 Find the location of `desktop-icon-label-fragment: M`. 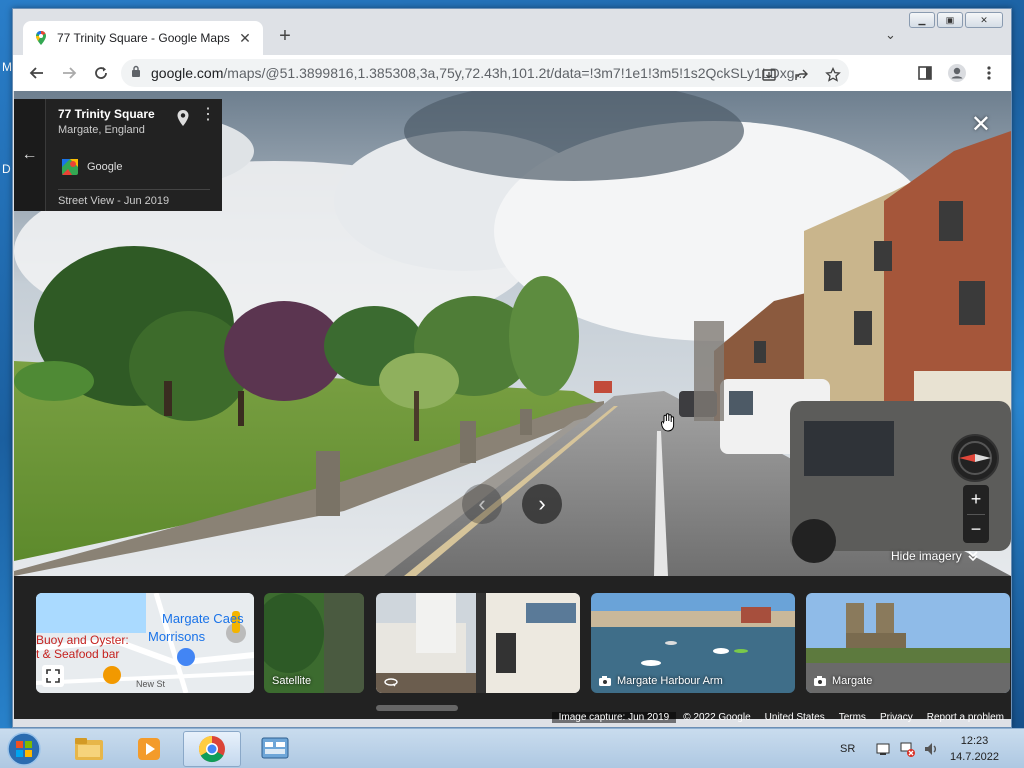

desktop-icon-label-fragment: M is located at coordinates (7, 67).